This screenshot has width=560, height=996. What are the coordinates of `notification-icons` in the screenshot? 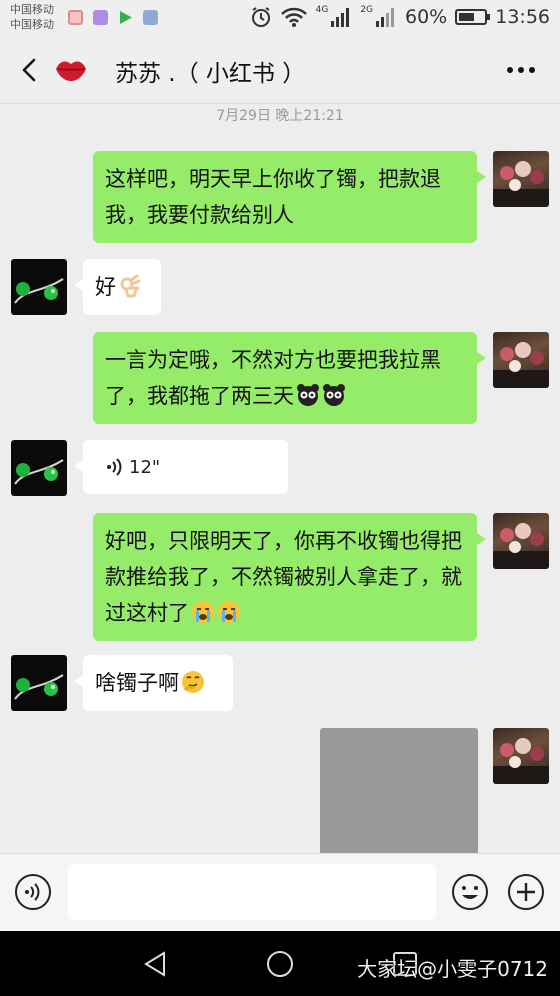 It's located at (113, 17).